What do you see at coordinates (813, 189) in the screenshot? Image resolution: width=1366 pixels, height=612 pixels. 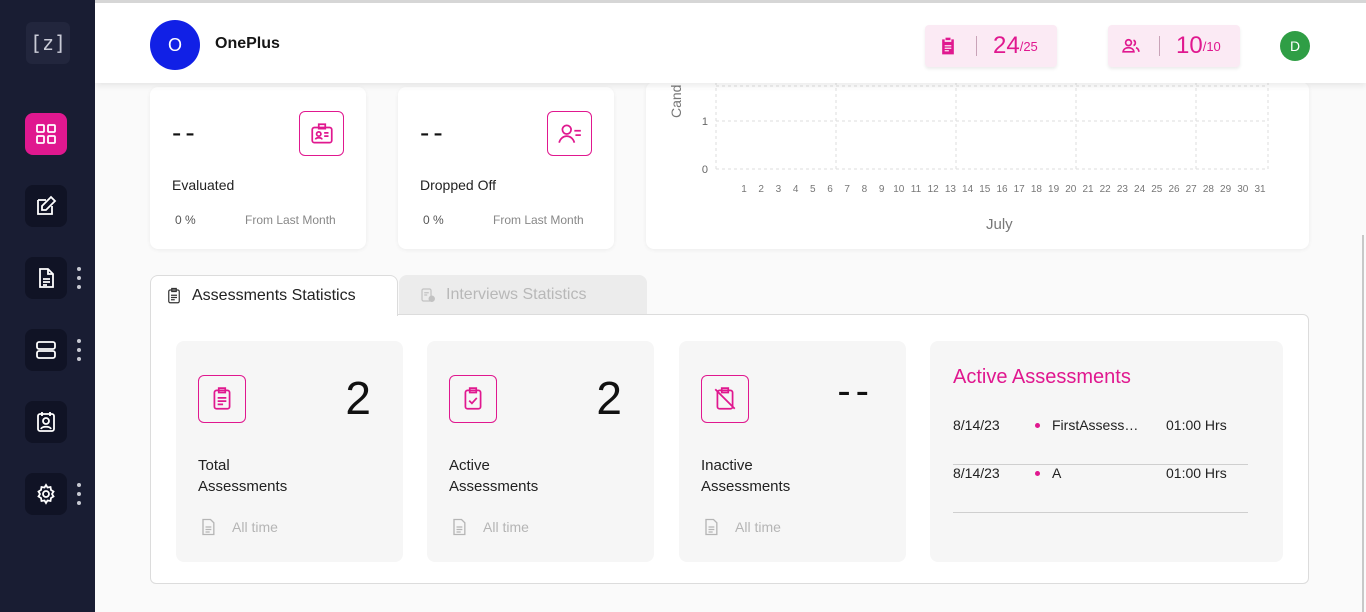 I see `chart-x-tick: 5` at bounding box center [813, 189].